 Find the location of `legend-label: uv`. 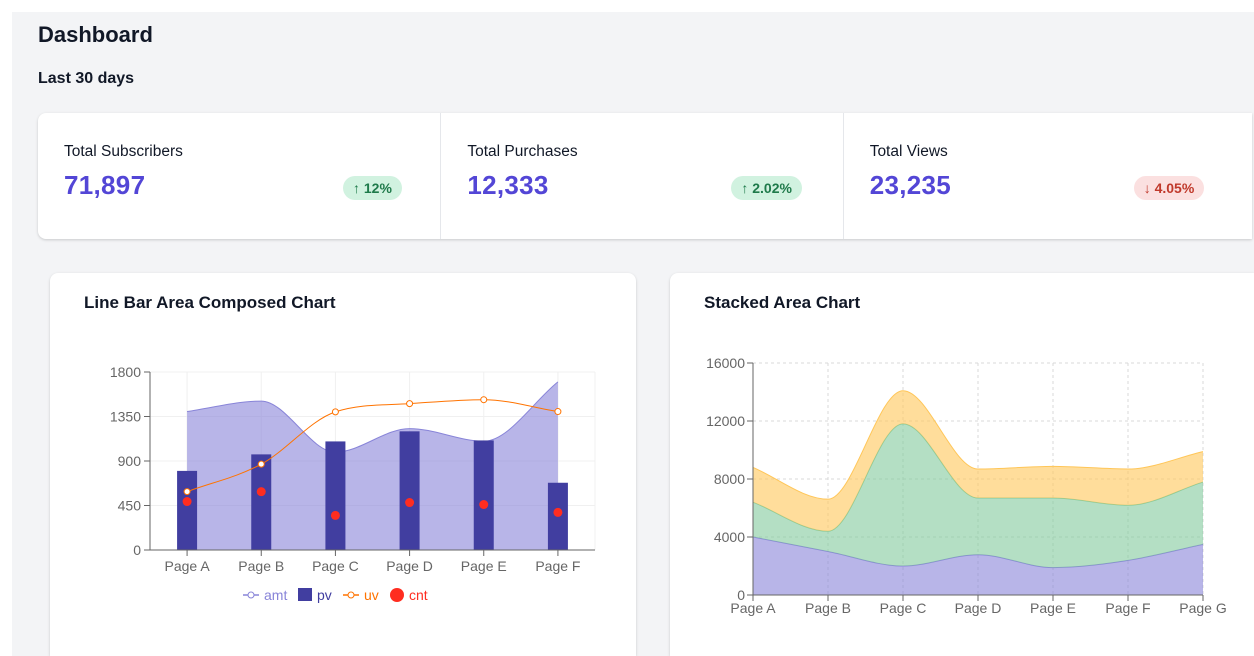

legend-label: uv is located at coordinates (371, 595).